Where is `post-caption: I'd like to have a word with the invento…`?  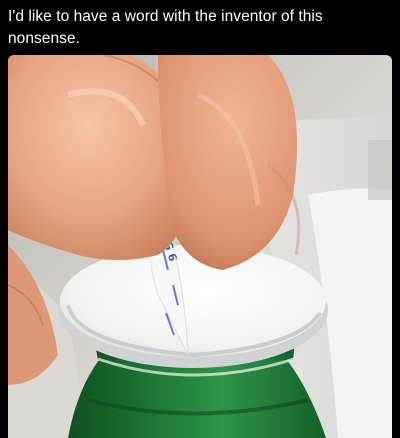
post-caption: I'd like to have a word with the invento… is located at coordinates (165, 27).